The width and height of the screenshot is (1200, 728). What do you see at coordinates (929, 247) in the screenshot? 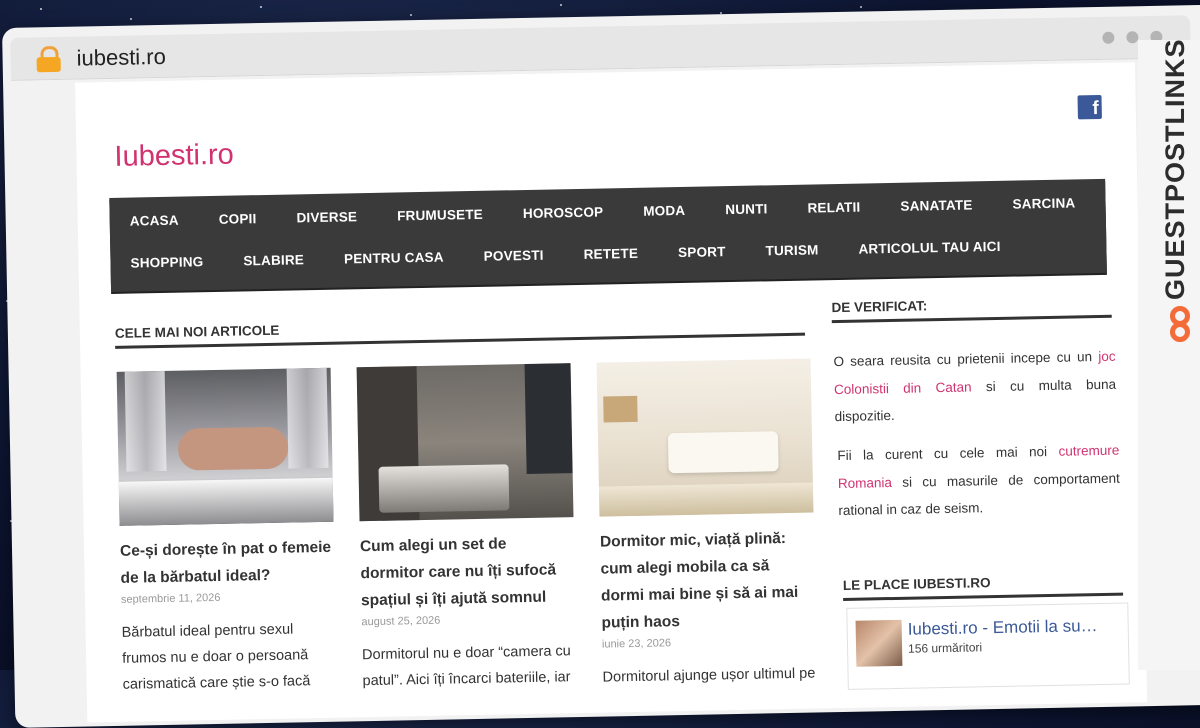
I see `nav-item-articolul-tau-aici: ARTICOLUL TAU AICI` at bounding box center [929, 247].